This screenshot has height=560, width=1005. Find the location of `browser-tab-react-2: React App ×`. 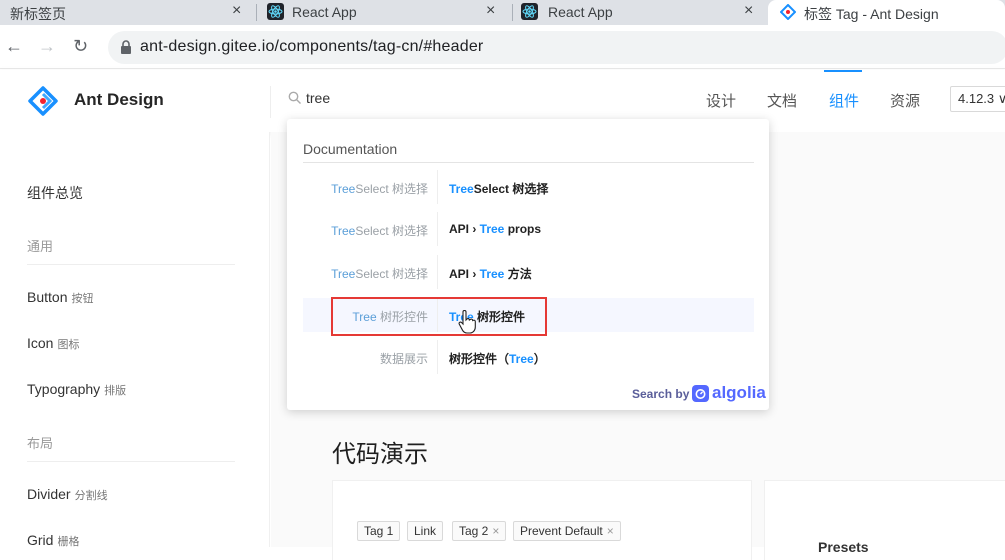

browser-tab-react-2: React App × is located at coordinates (640, 12).